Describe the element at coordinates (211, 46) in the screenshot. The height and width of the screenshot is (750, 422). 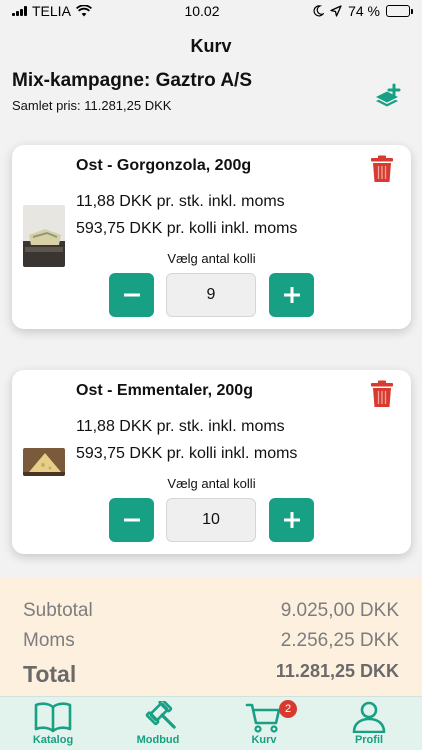
I see `page-title: Kurv` at that location.